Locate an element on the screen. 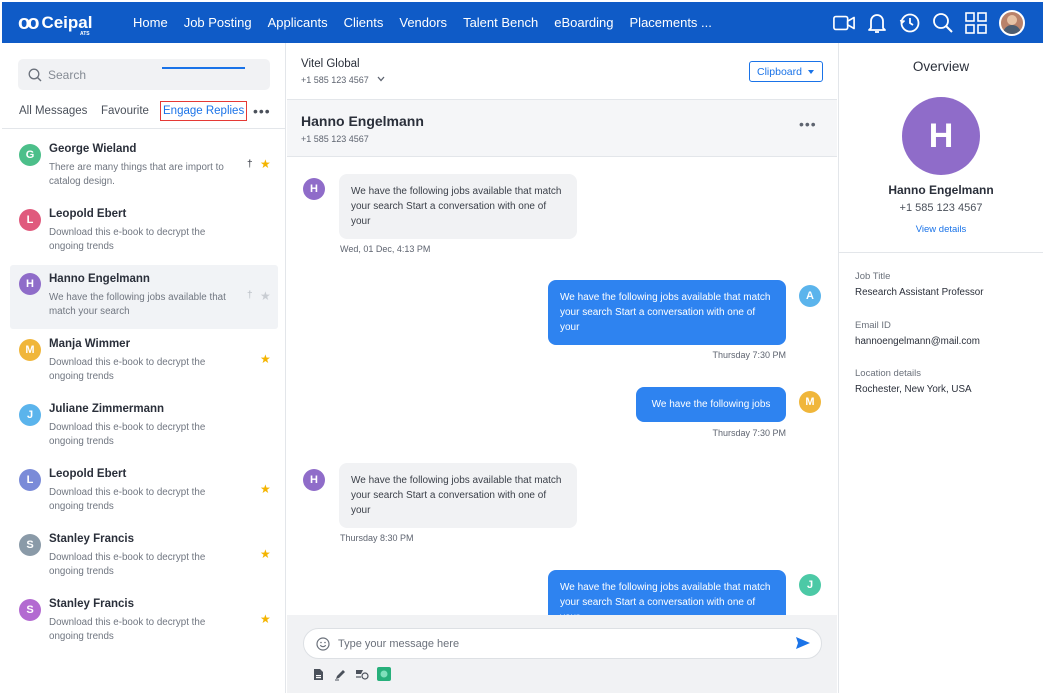  tab-all-messages: All Messages is located at coordinates (53, 111).